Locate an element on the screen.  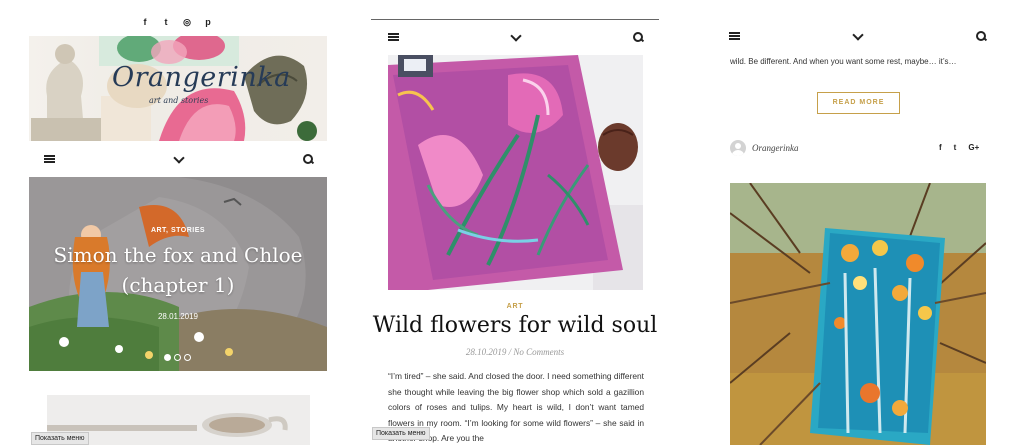
google-plus-share-icon: G+ is located at coordinates (973, 147).